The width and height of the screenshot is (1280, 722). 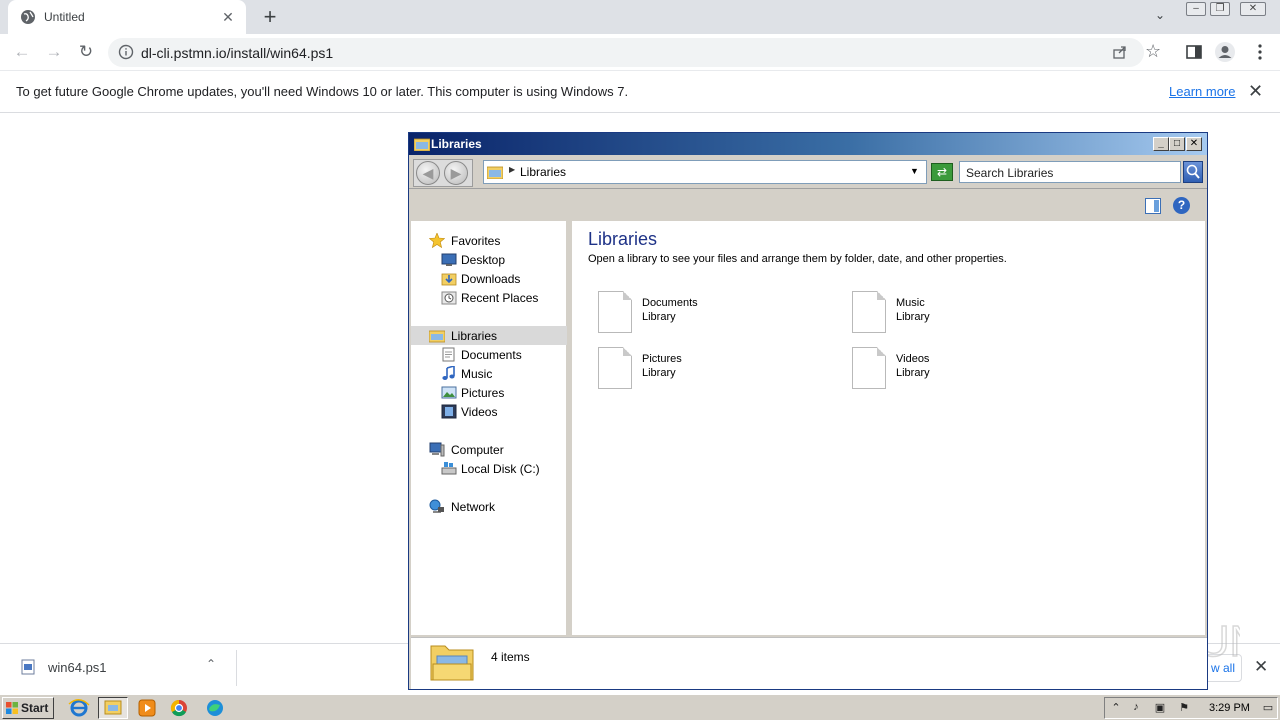 What do you see at coordinates (448, 373) in the screenshot?
I see `music-note-icon` at bounding box center [448, 373].